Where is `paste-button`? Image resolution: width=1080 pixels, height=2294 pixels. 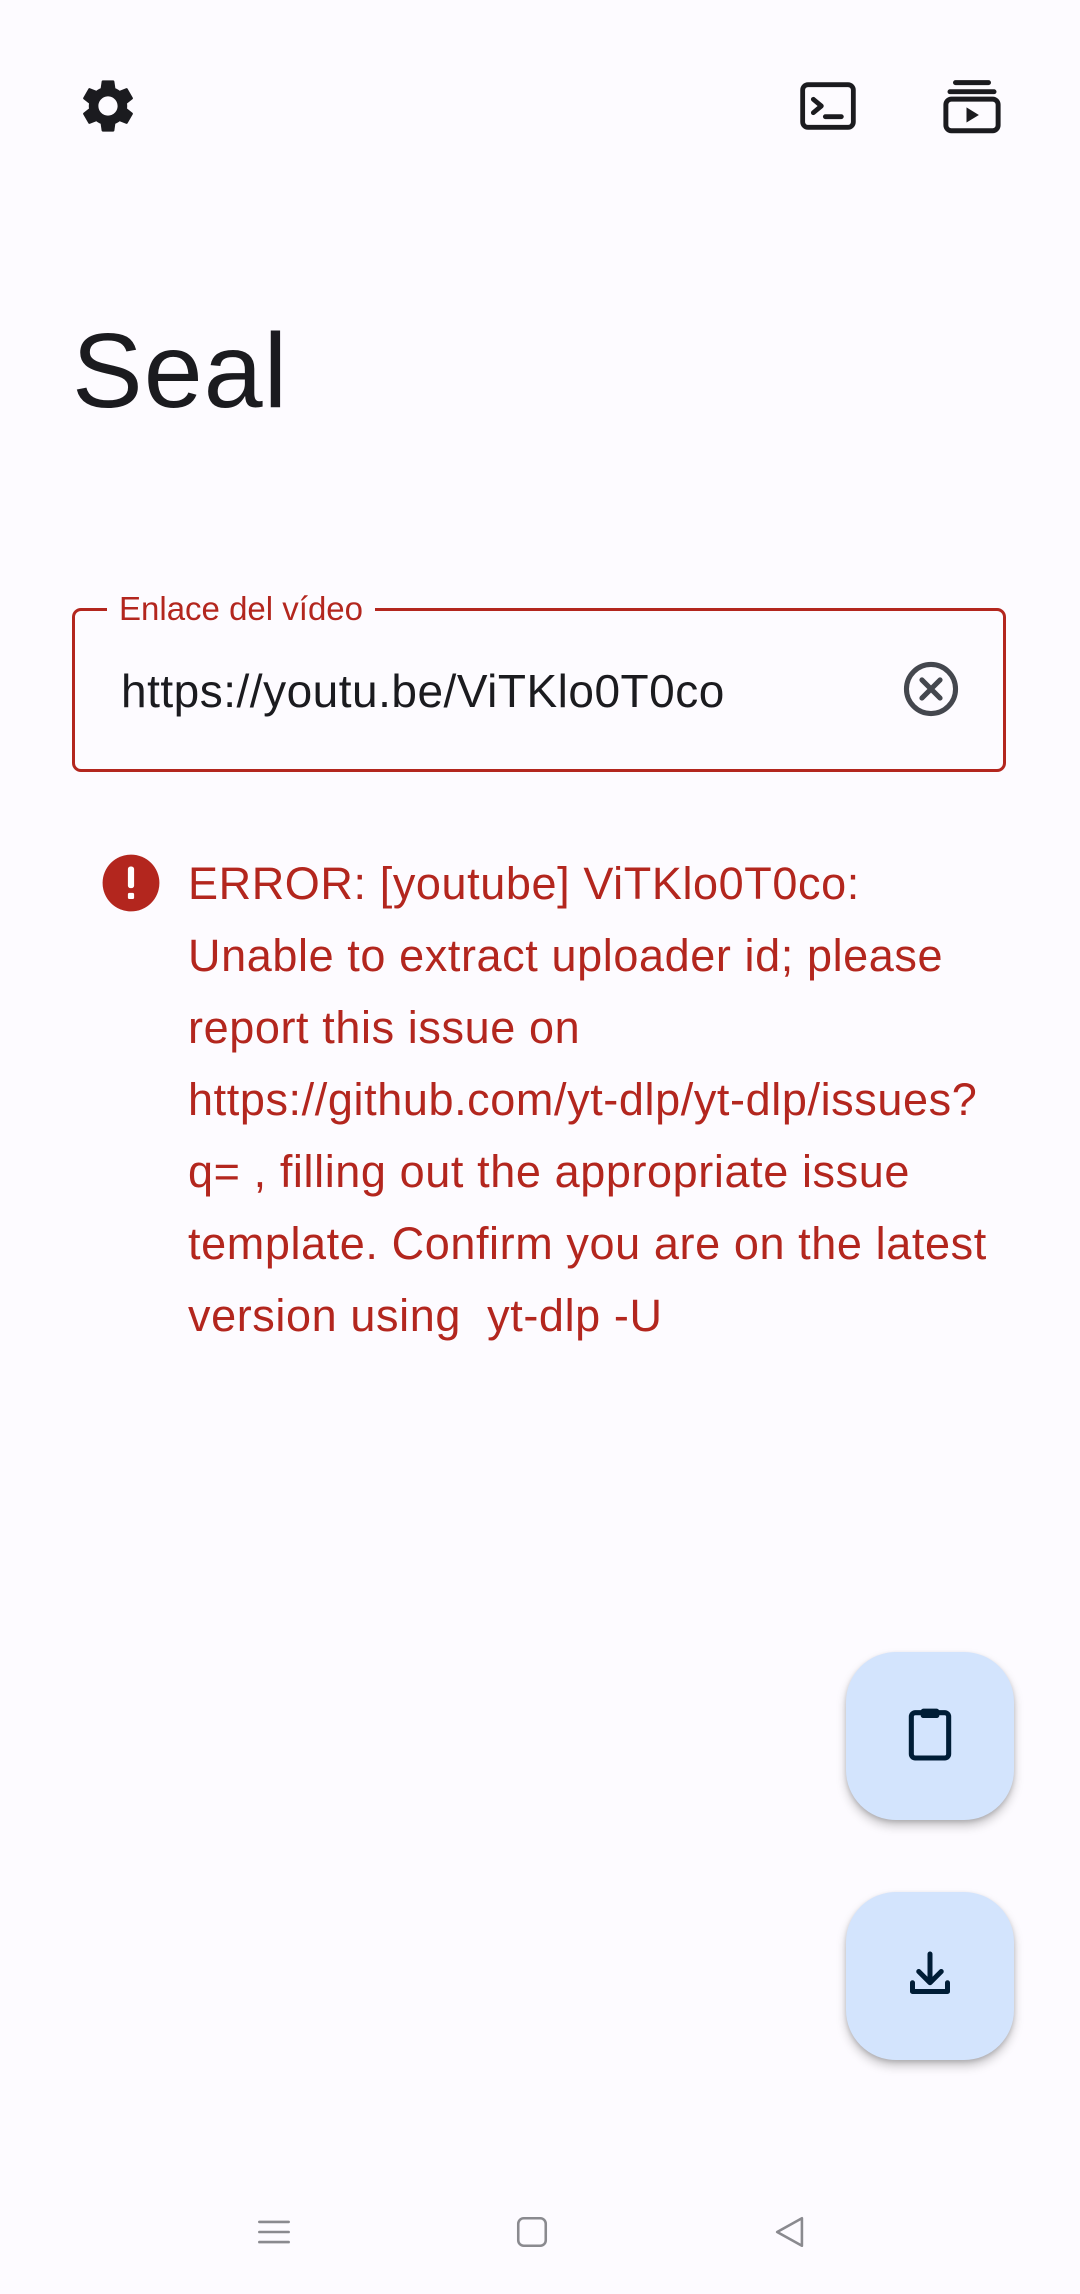
paste-button is located at coordinates (930, 1736).